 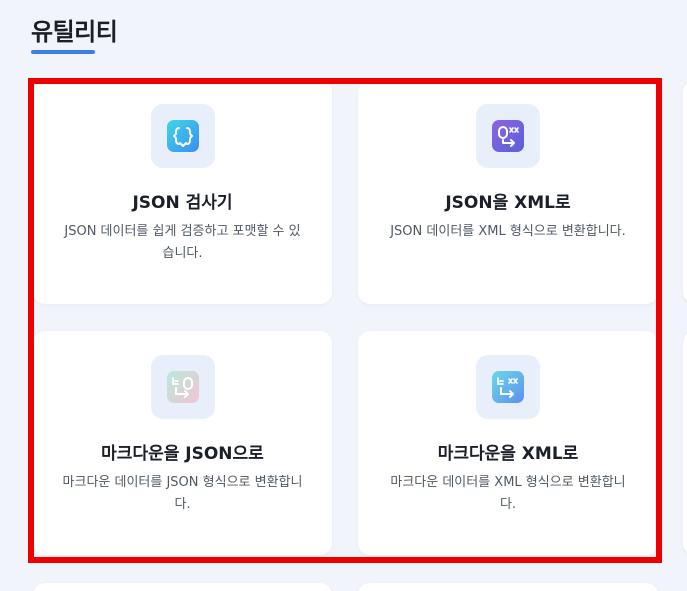 I want to click on title-underline, so click(x=63, y=52).